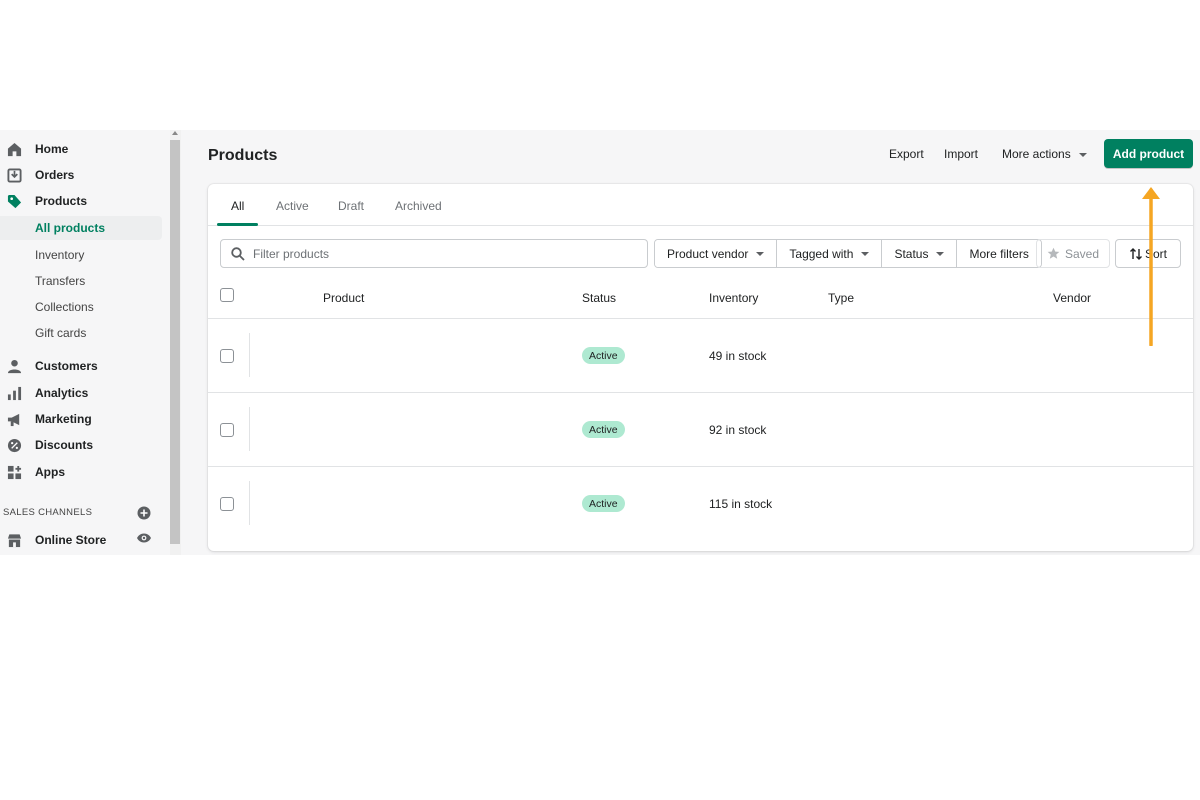 Image resolution: width=1200 pixels, height=800 pixels. What do you see at coordinates (1148, 153) in the screenshot?
I see `add-product-button: Add product` at bounding box center [1148, 153].